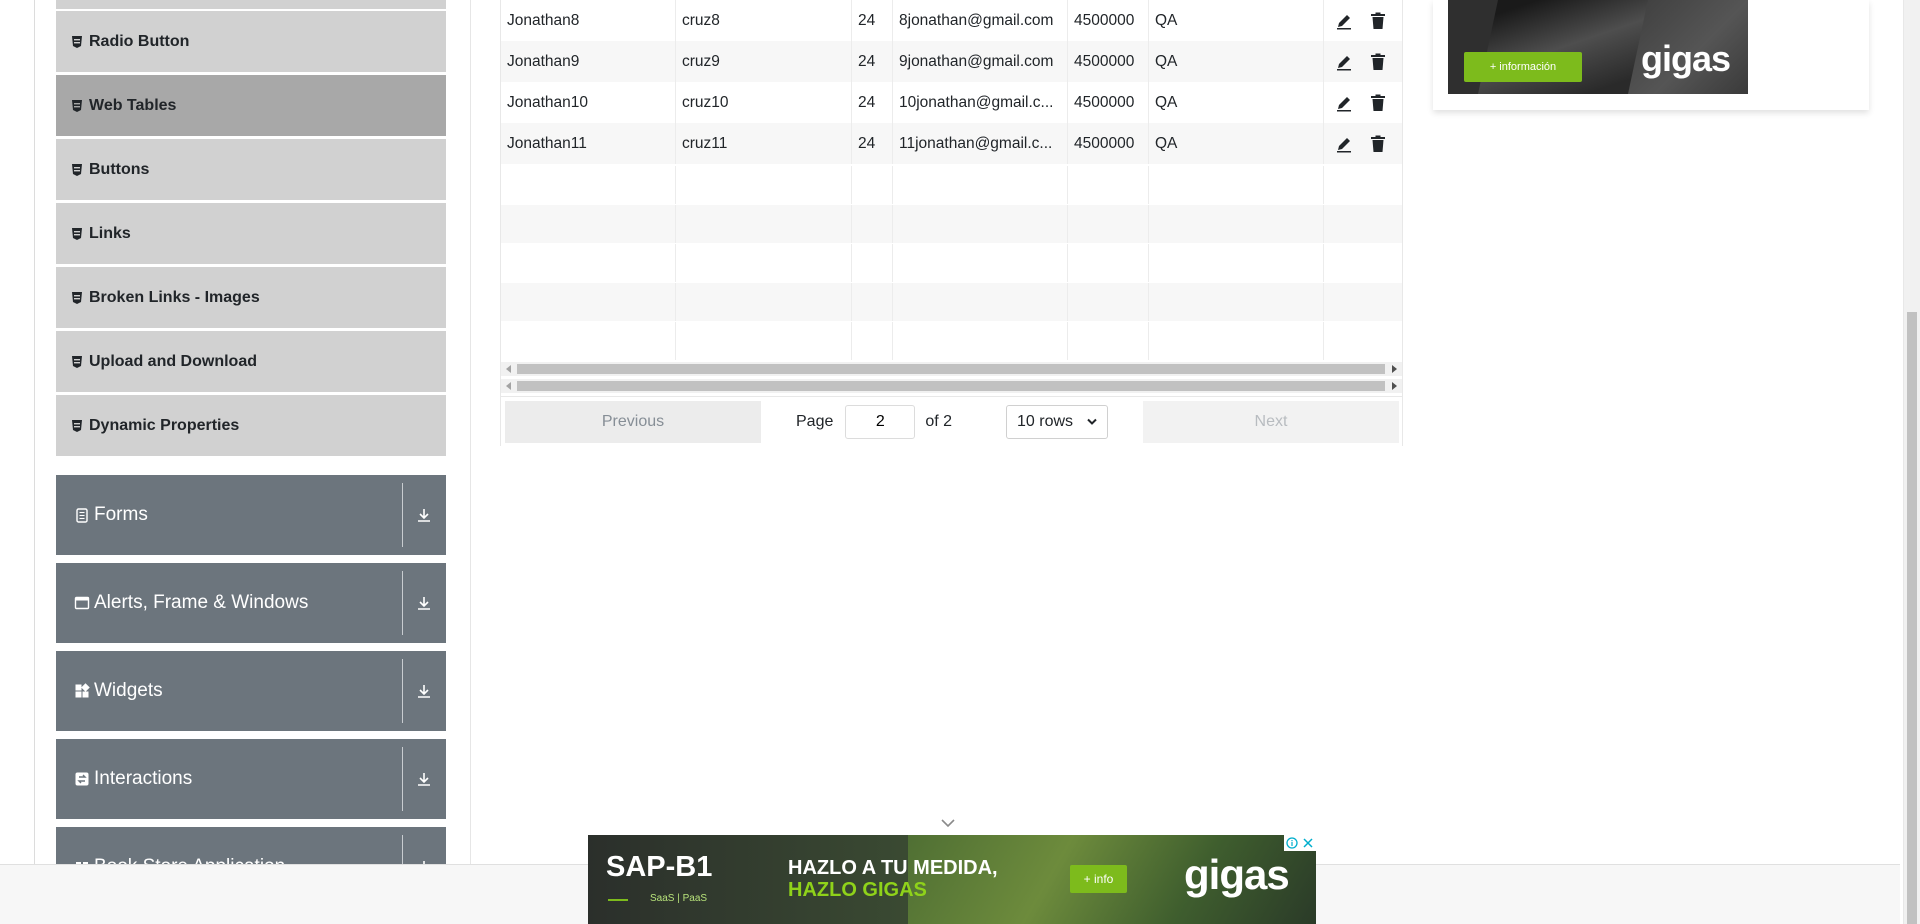 This screenshot has width=1920, height=924. Describe the element at coordinates (1098, 879) in the screenshot. I see `ad-cta-button: + info` at that location.